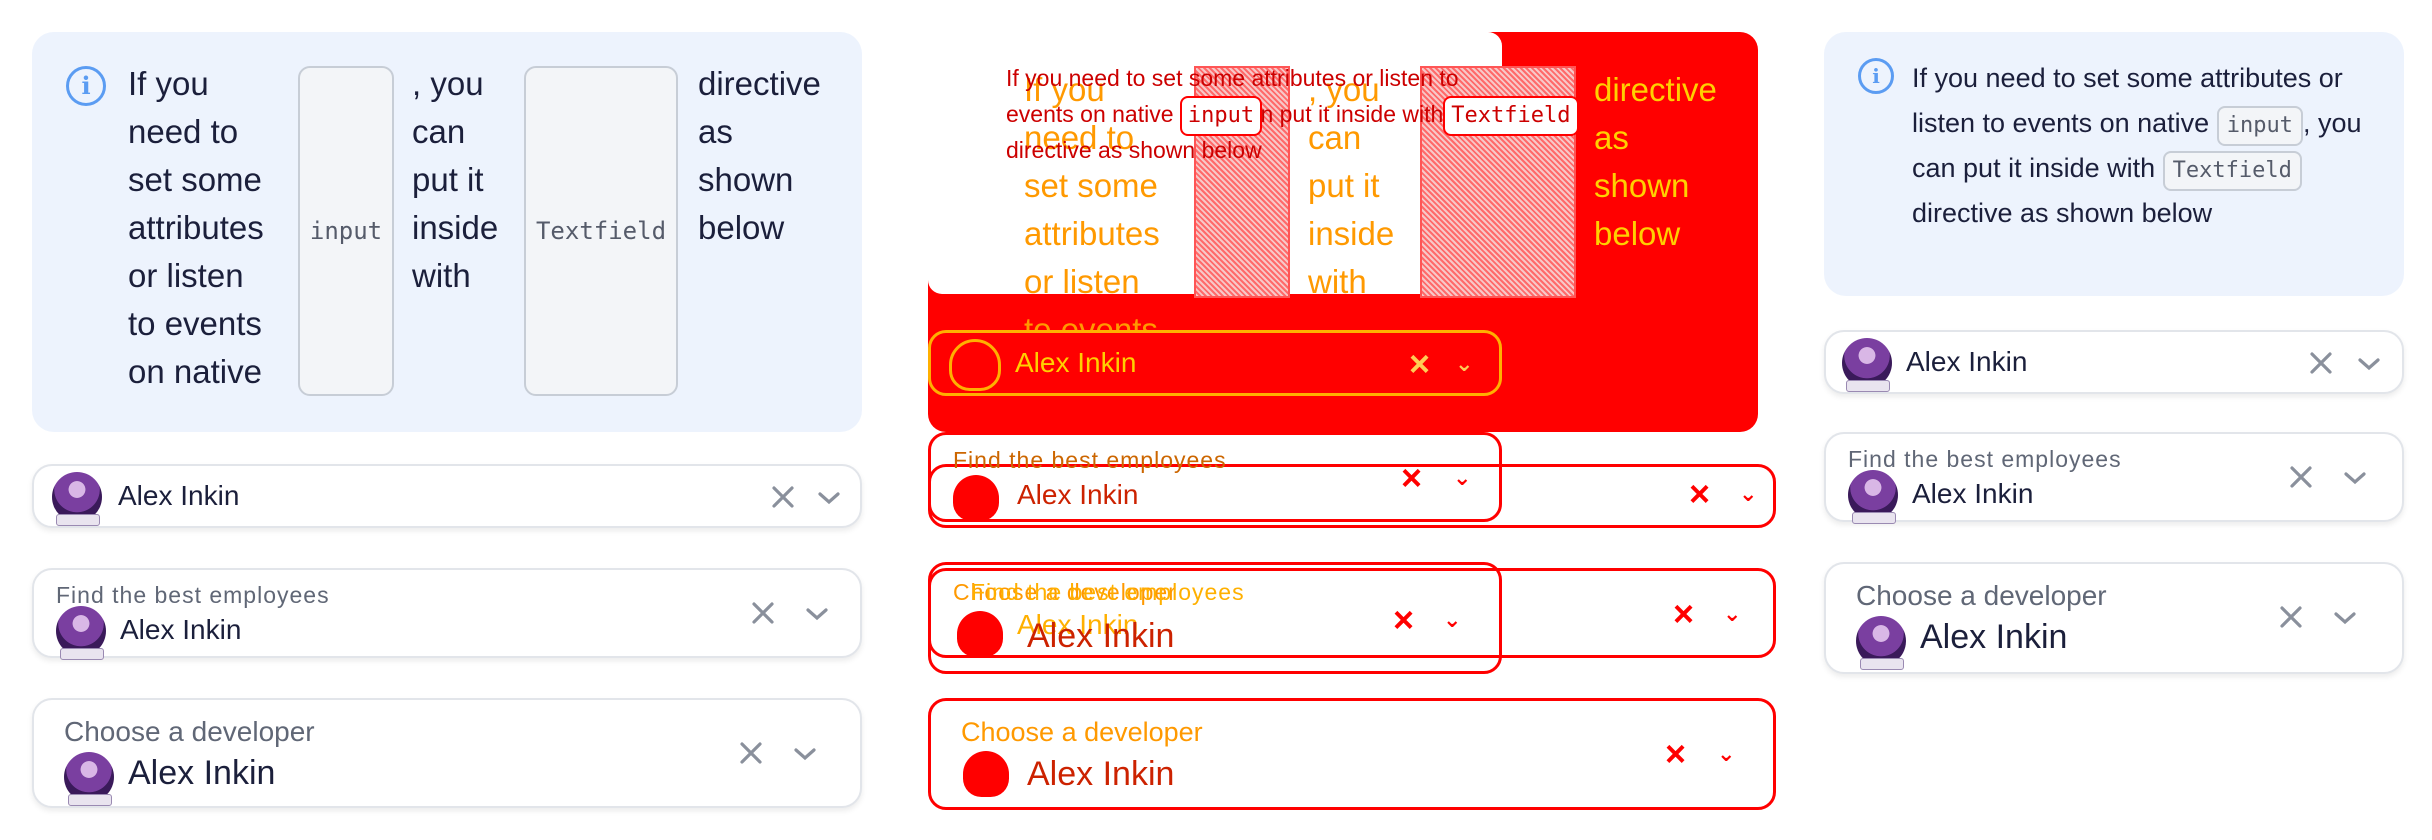  I want to click on select-label: Choose a developer, so click(189, 731).